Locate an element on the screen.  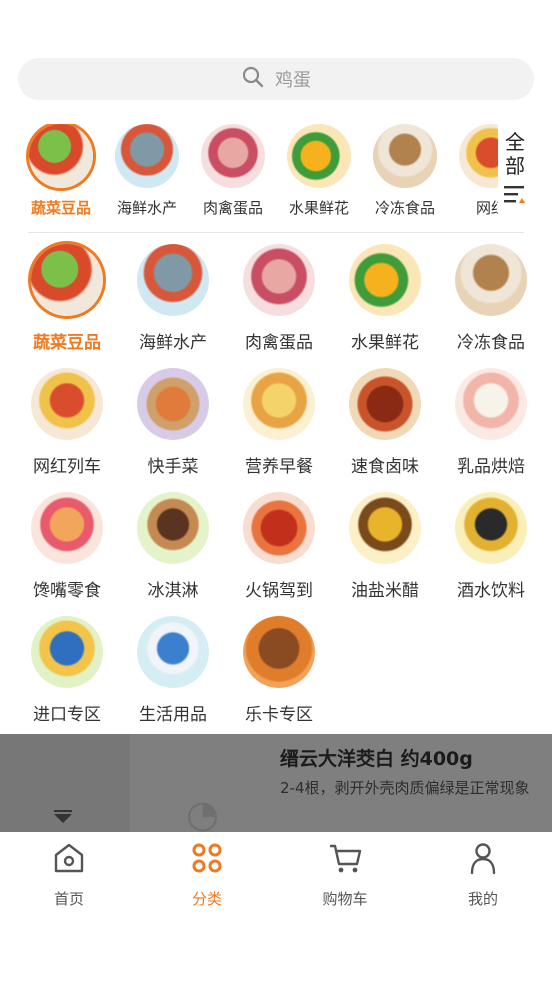
category-import: 进口专区 is located at coordinates (67, 678).